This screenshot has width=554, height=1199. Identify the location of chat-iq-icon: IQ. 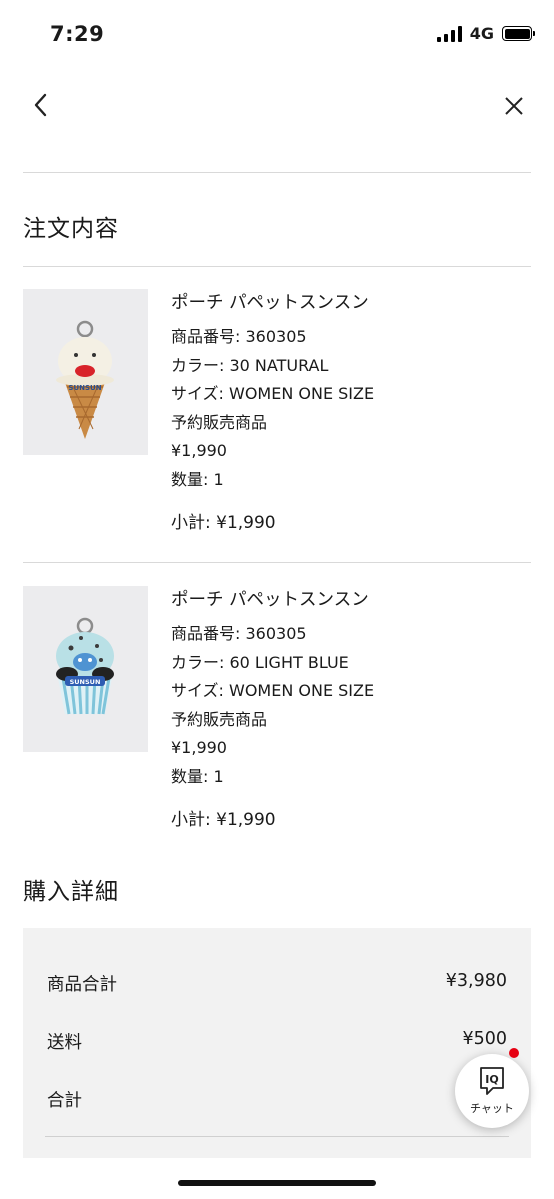
(492, 1081).